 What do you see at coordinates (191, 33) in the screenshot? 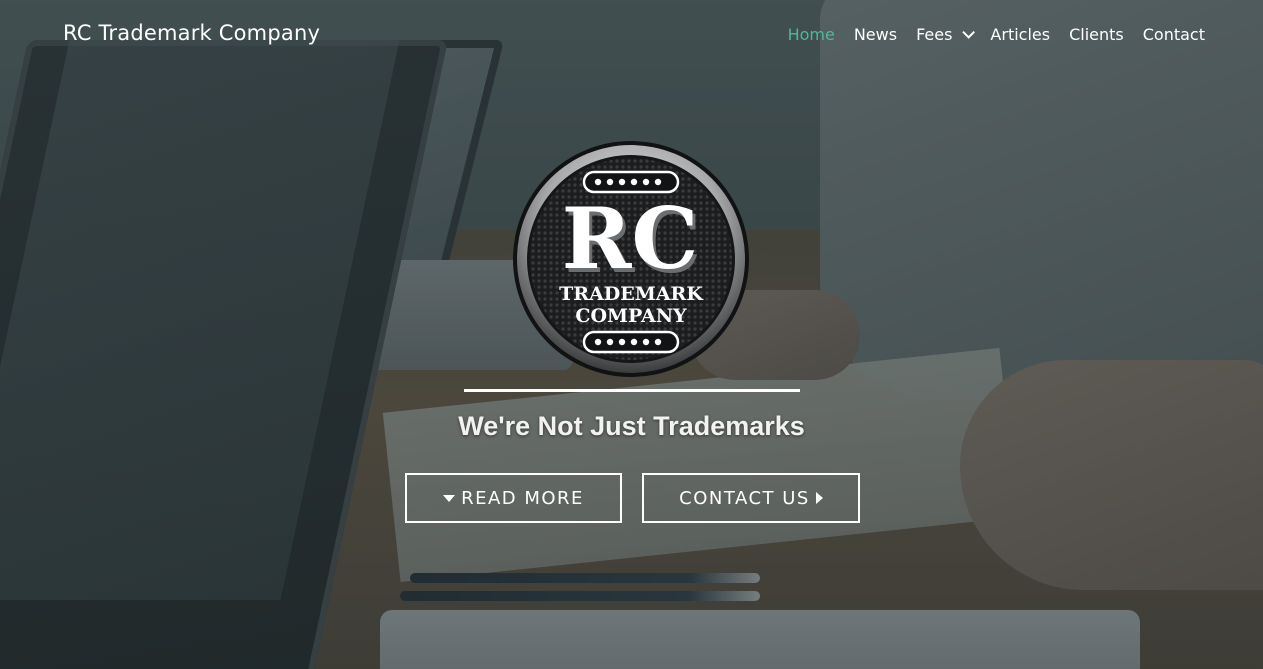
I see `brand-link: RC Trademark Company` at bounding box center [191, 33].